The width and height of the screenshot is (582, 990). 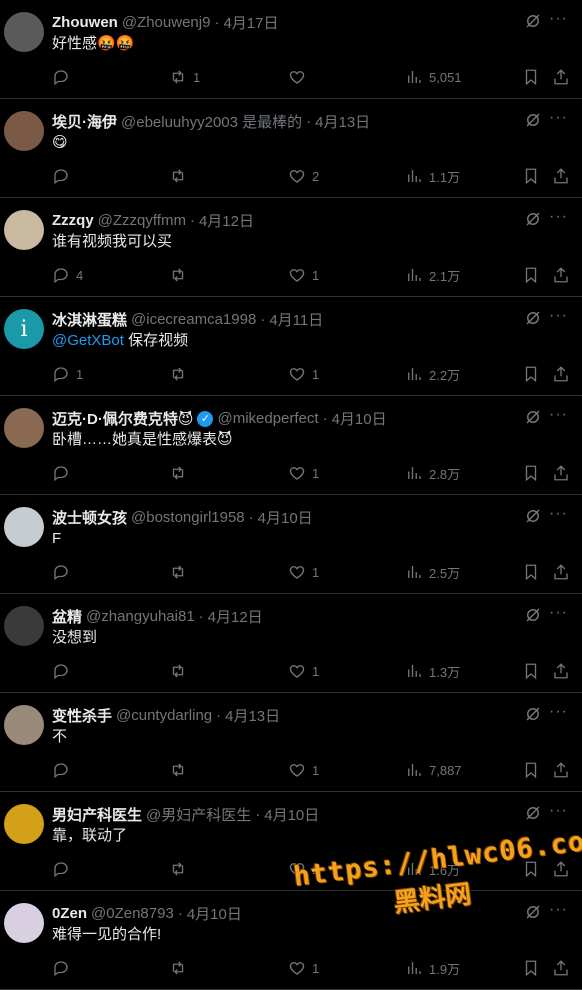 What do you see at coordinates (184, 77) in the screenshot?
I see `retweet-button: 1` at bounding box center [184, 77].